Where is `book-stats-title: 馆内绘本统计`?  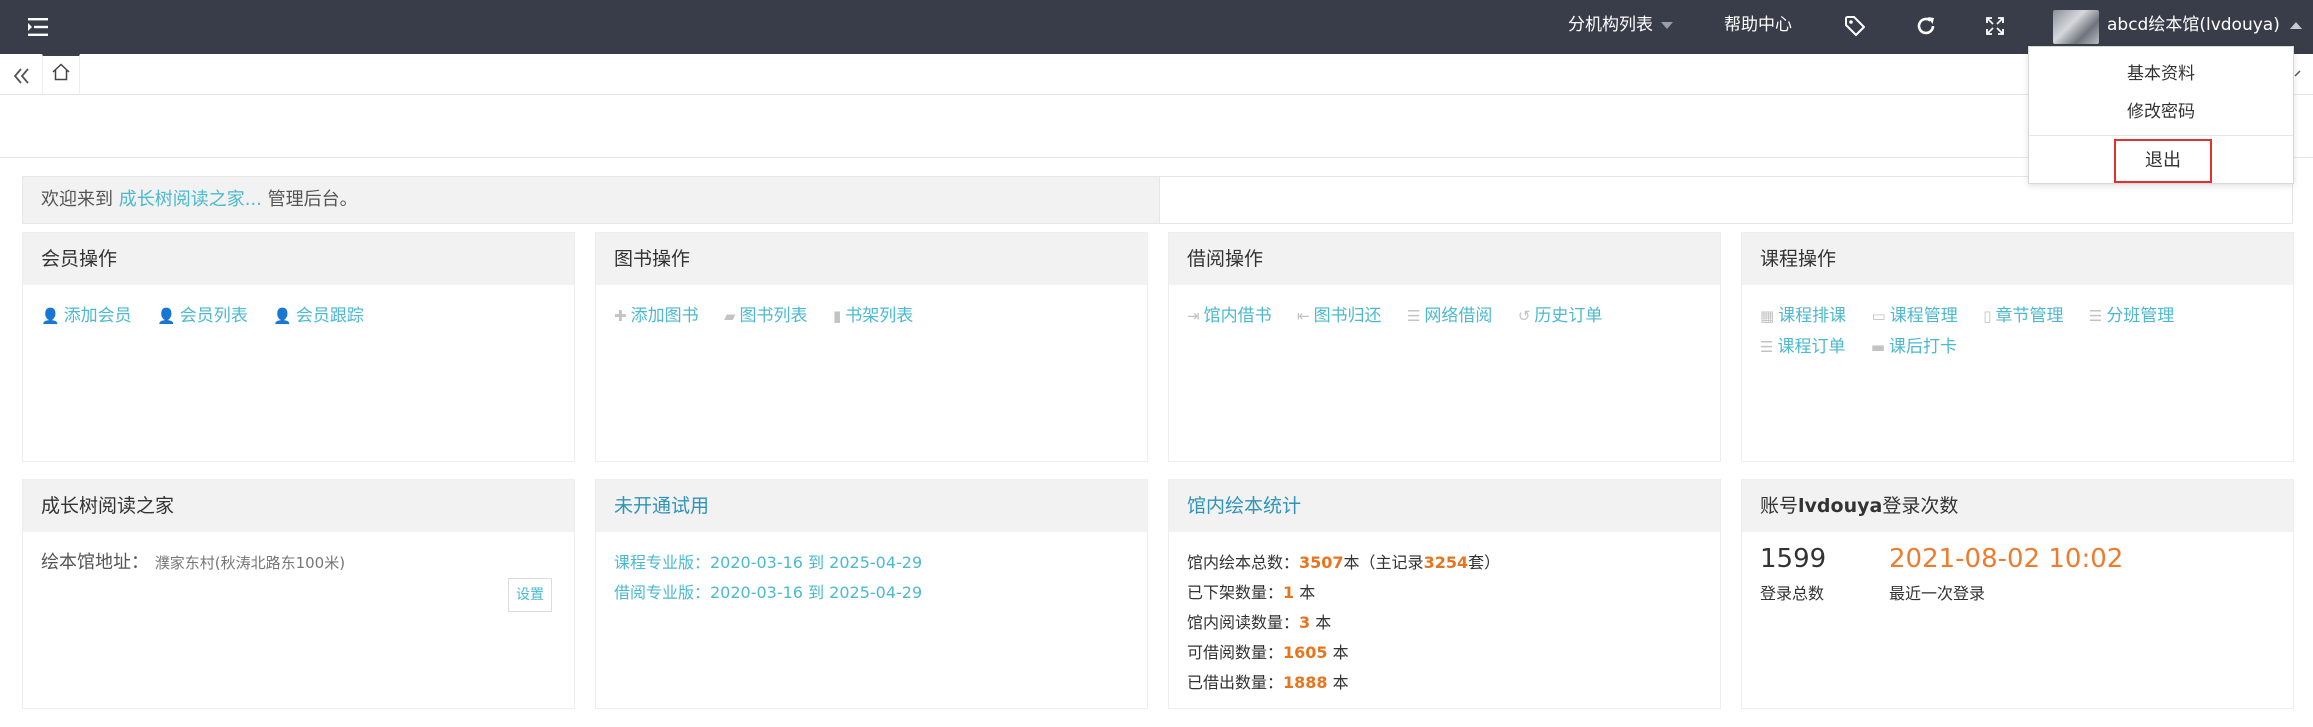
book-stats-title: 馆内绘本统计 is located at coordinates (1444, 506).